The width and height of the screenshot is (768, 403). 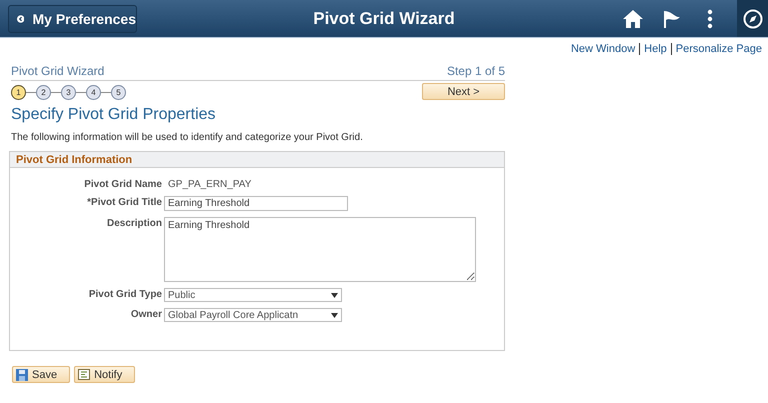 I want to click on more-options-icon, so click(x=710, y=19).